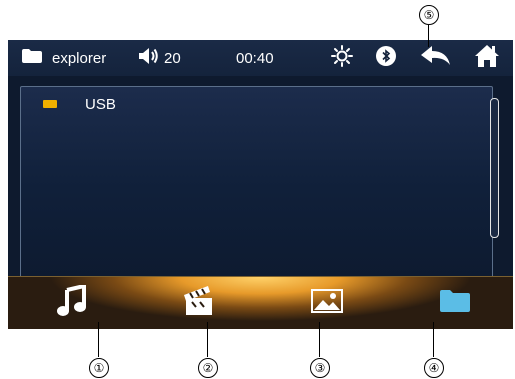  What do you see at coordinates (320, 368) in the screenshot?
I see `callout-3: ③` at bounding box center [320, 368].